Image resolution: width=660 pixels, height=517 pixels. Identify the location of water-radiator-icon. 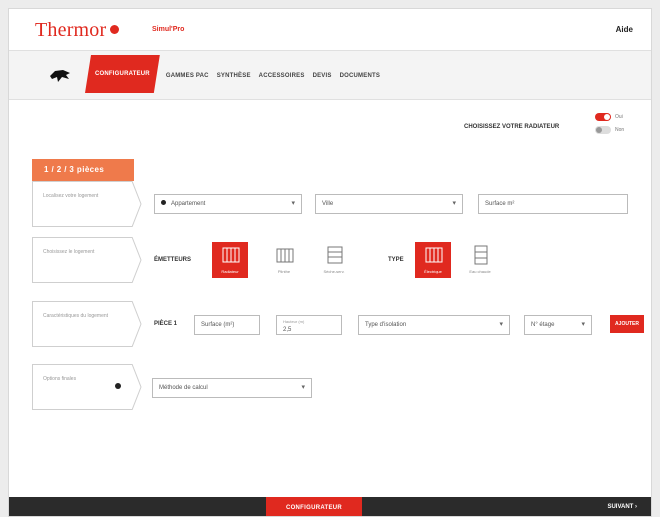
(481, 255).